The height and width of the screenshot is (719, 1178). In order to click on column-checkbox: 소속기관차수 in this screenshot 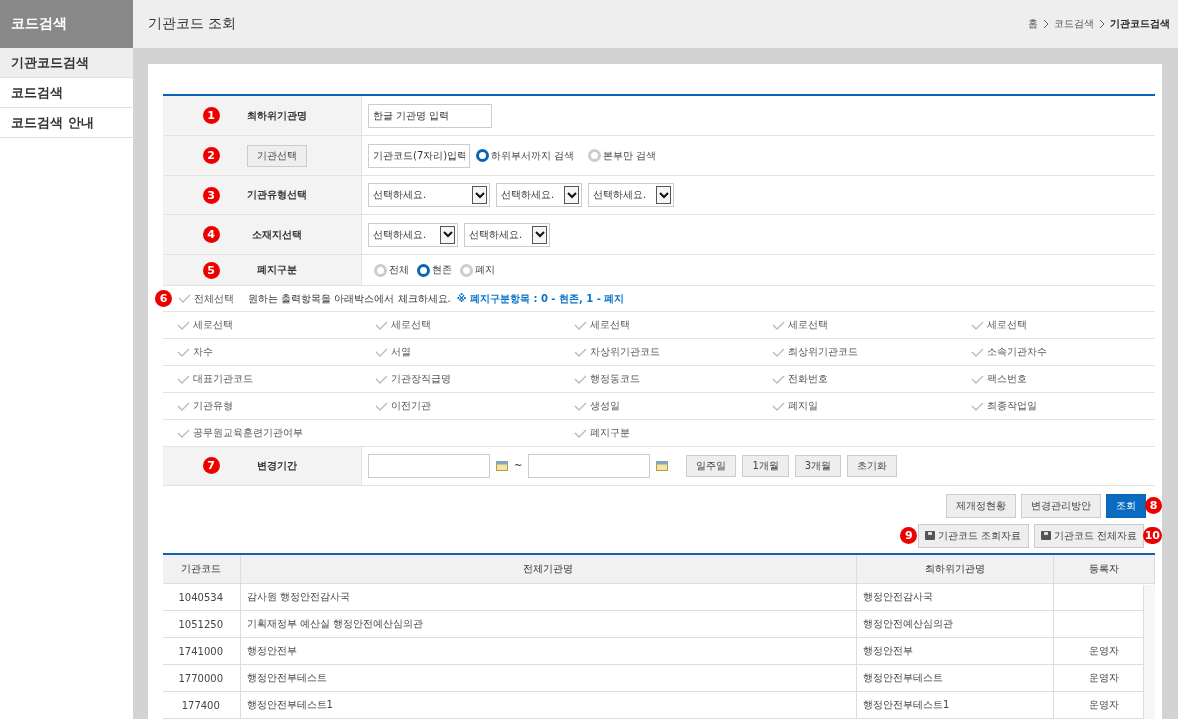, I will do `click(1008, 352)`.